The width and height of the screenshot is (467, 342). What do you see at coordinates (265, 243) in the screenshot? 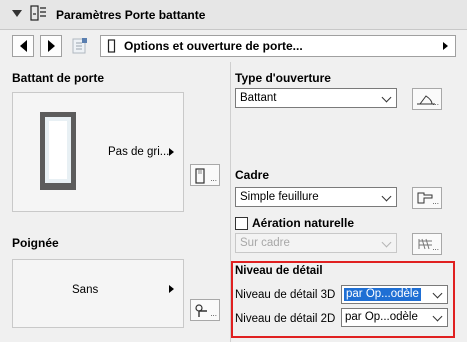
I see `aeration-select-value: Sur cadre` at bounding box center [265, 243].